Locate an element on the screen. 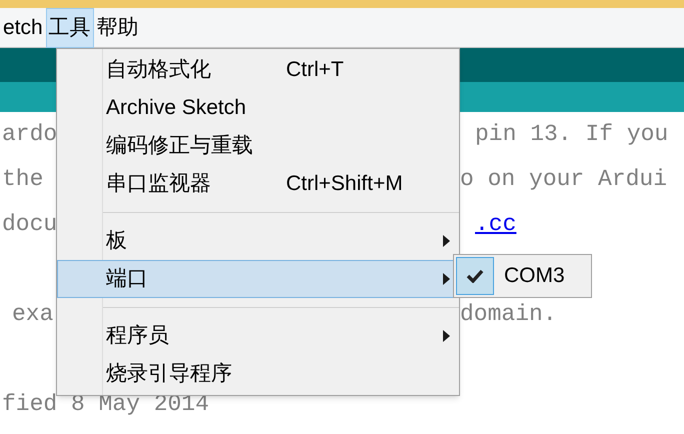 The image size is (684, 434). code-text: ardo is located at coordinates (30, 134).